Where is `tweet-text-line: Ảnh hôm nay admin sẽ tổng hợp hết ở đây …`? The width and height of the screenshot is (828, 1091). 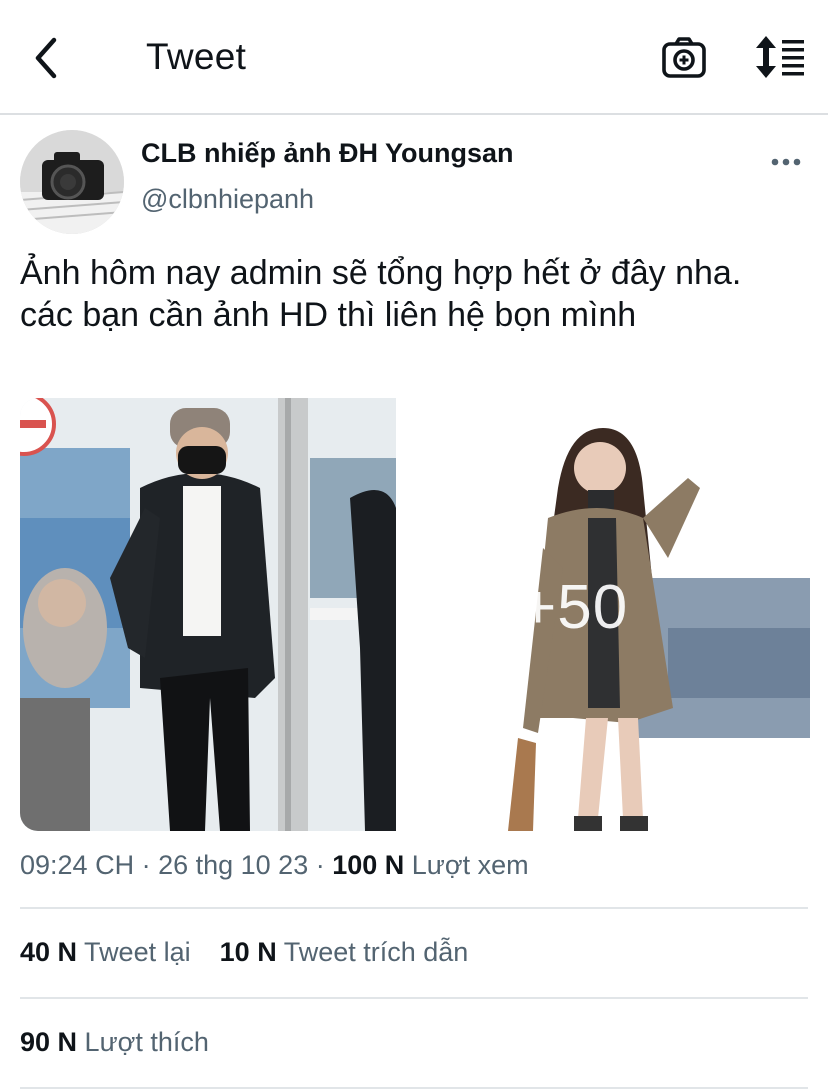 tweet-text-line: Ảnh hôm nay admin sẽ tổng hợp hết ở đây … is located at coordinates (381, 273).